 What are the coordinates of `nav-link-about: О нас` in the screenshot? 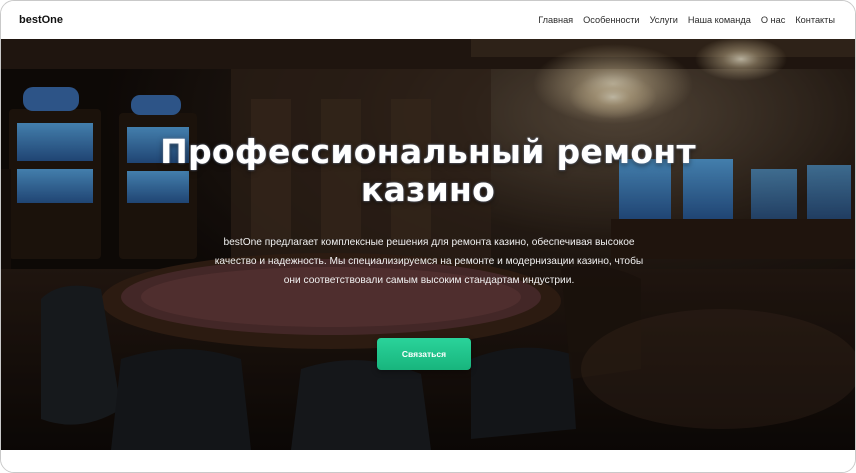 It's located at (773, 20).